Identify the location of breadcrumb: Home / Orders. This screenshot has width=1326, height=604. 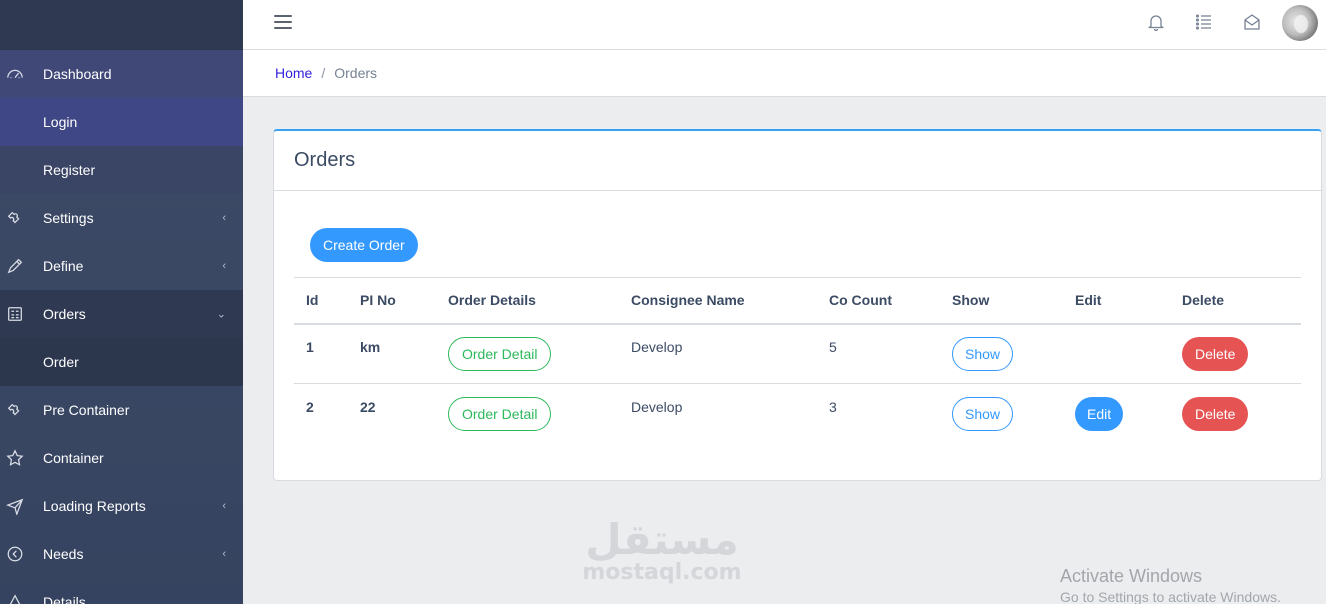
(784, 73).